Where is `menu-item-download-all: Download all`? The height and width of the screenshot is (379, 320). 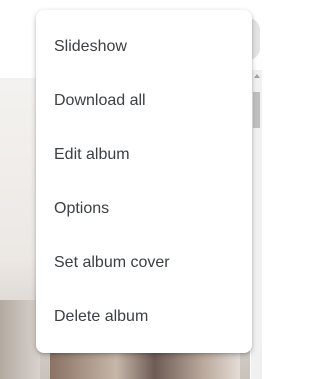
menu-item-download-all: Download all is located at coordinates (144, 101).